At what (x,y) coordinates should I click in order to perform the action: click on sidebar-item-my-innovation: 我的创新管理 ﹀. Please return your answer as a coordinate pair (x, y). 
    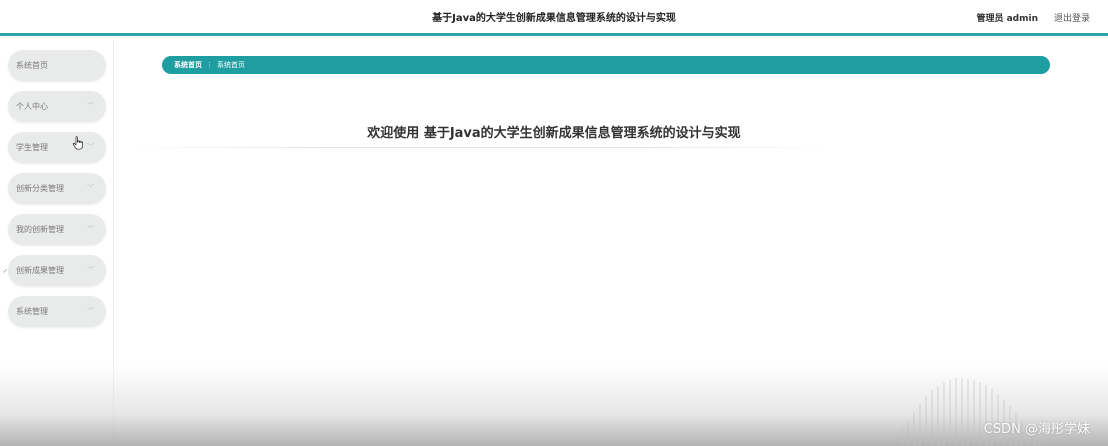
    Looking at the image, I should click on (57, 229).